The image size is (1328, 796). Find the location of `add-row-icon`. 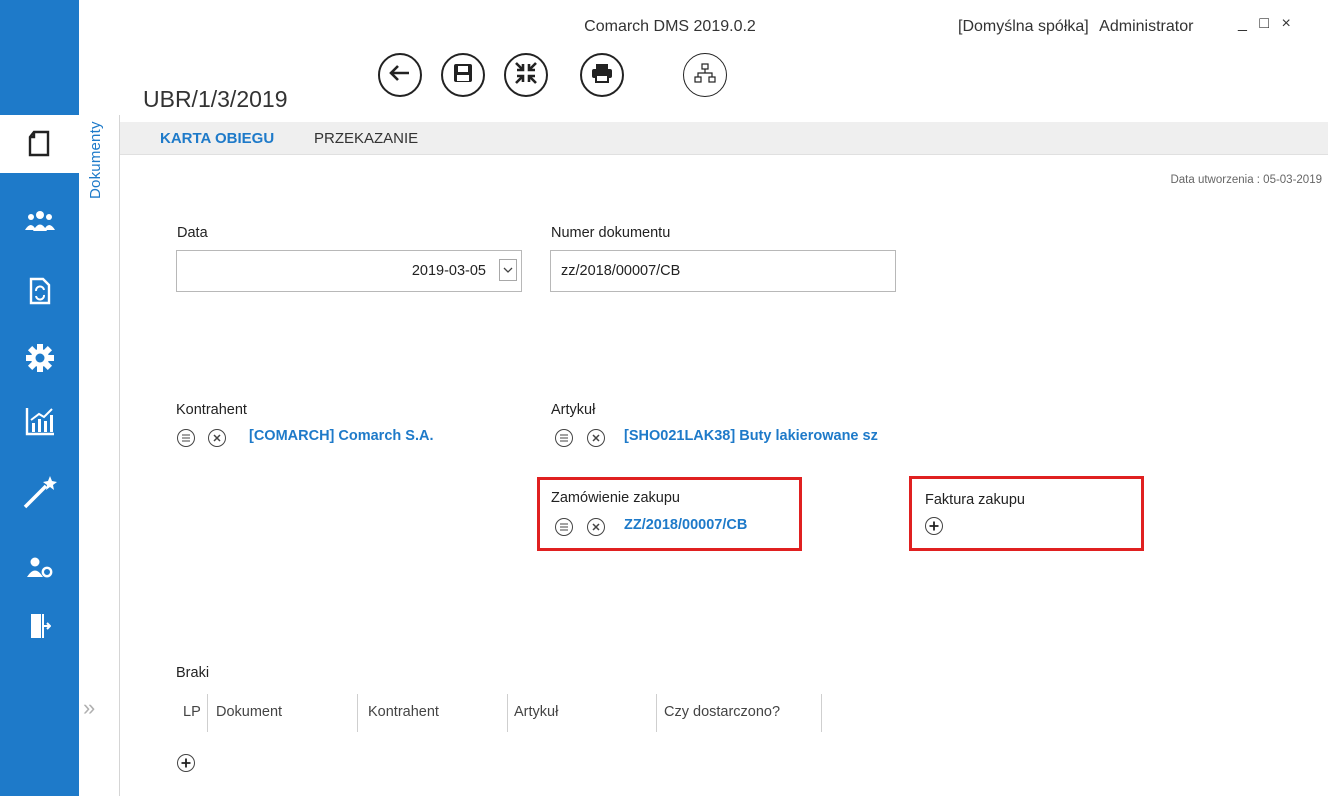

add-row-icon is located at coordinates (186, 763).